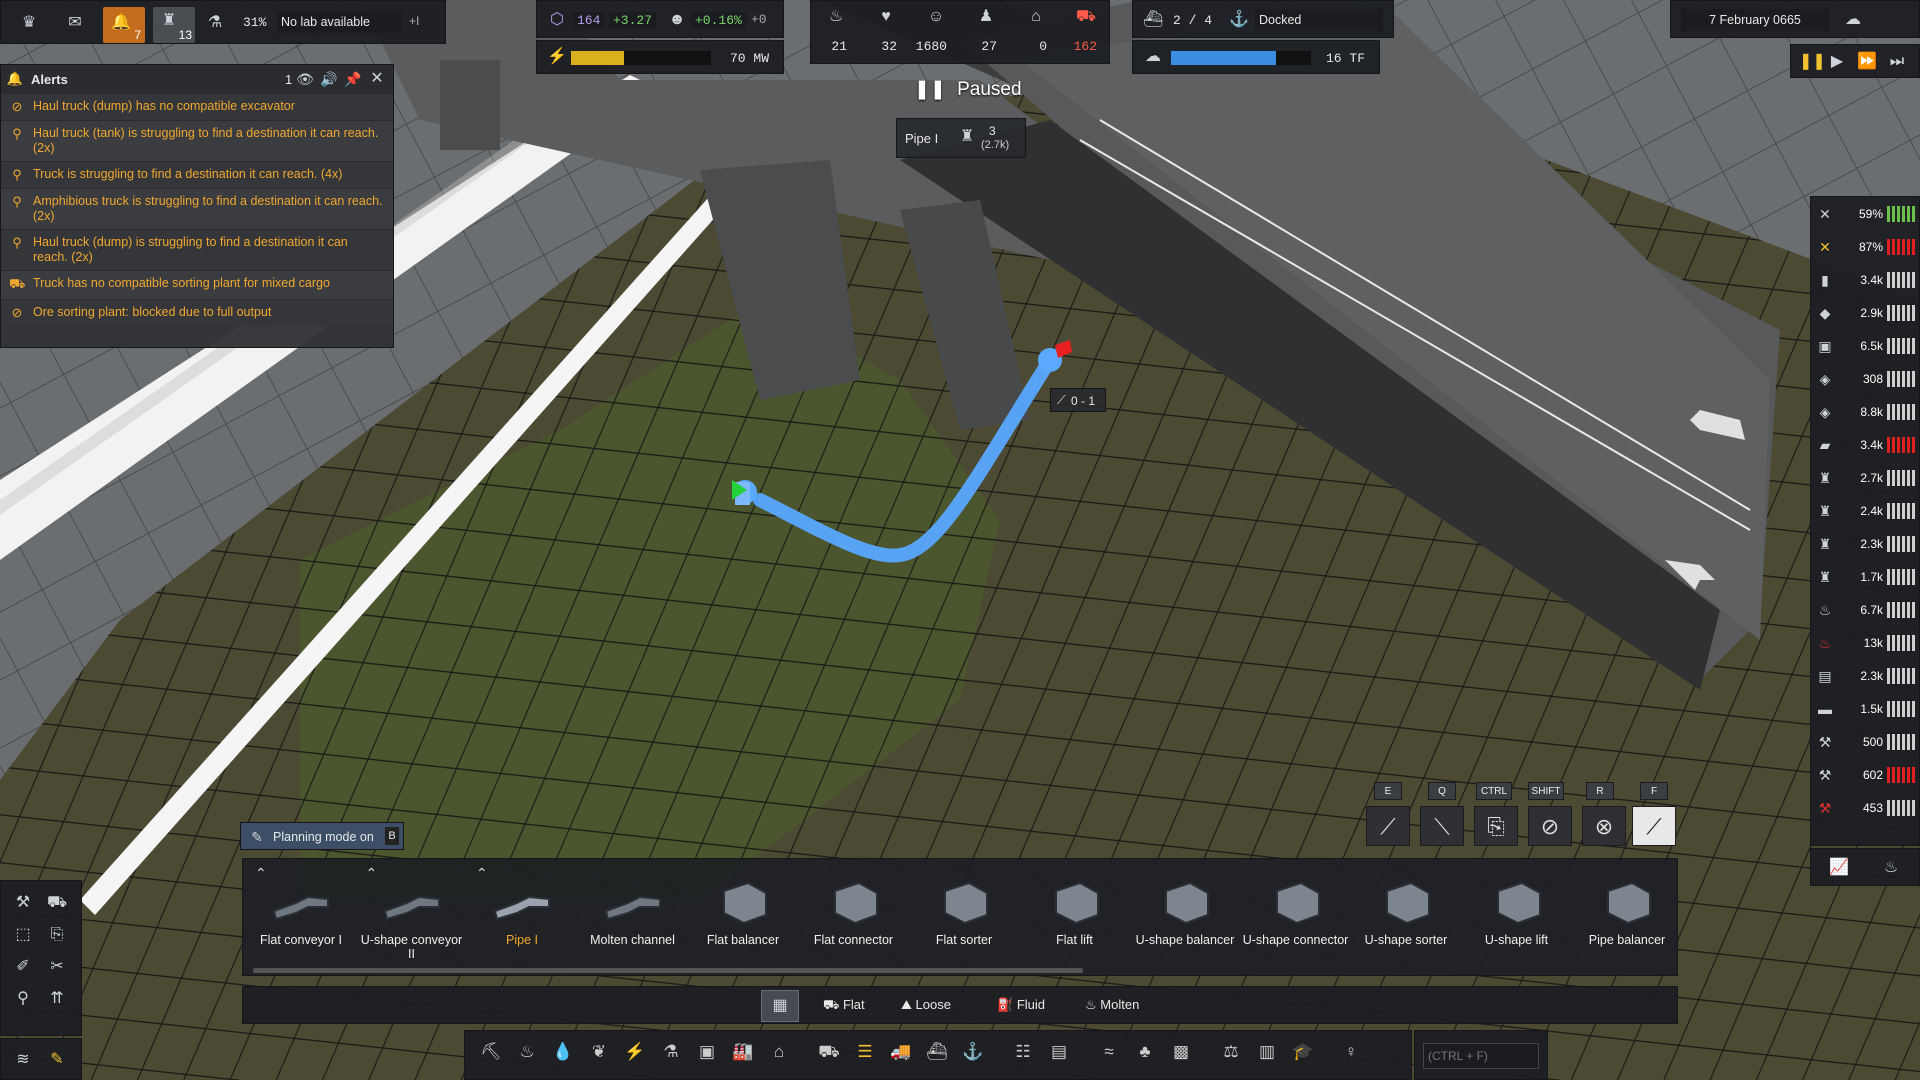 This screenshot has height=1080, width=1920. I want to click on remove-tool-icon: ⊗, so click(1604, 826).